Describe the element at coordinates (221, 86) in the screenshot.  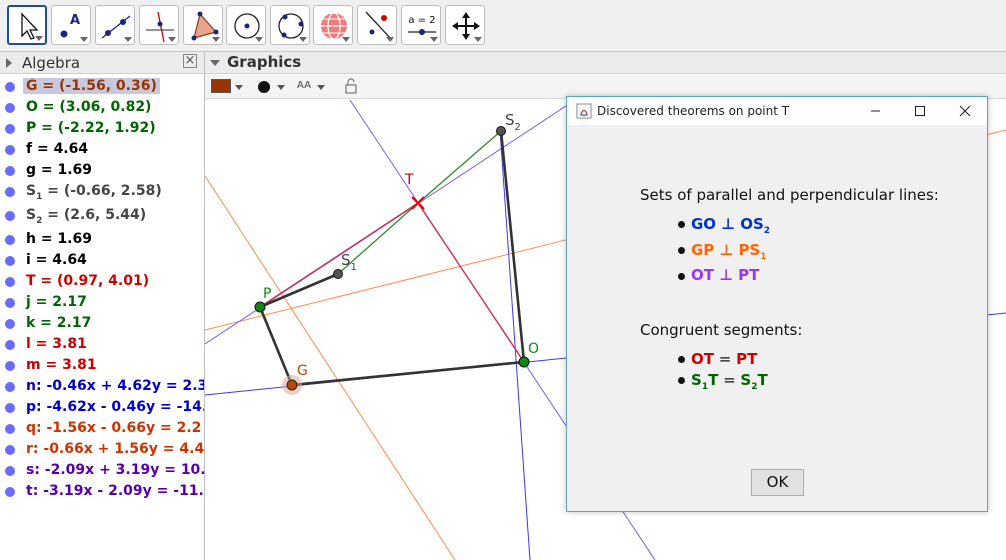
I see `color-picker-button` at that location.